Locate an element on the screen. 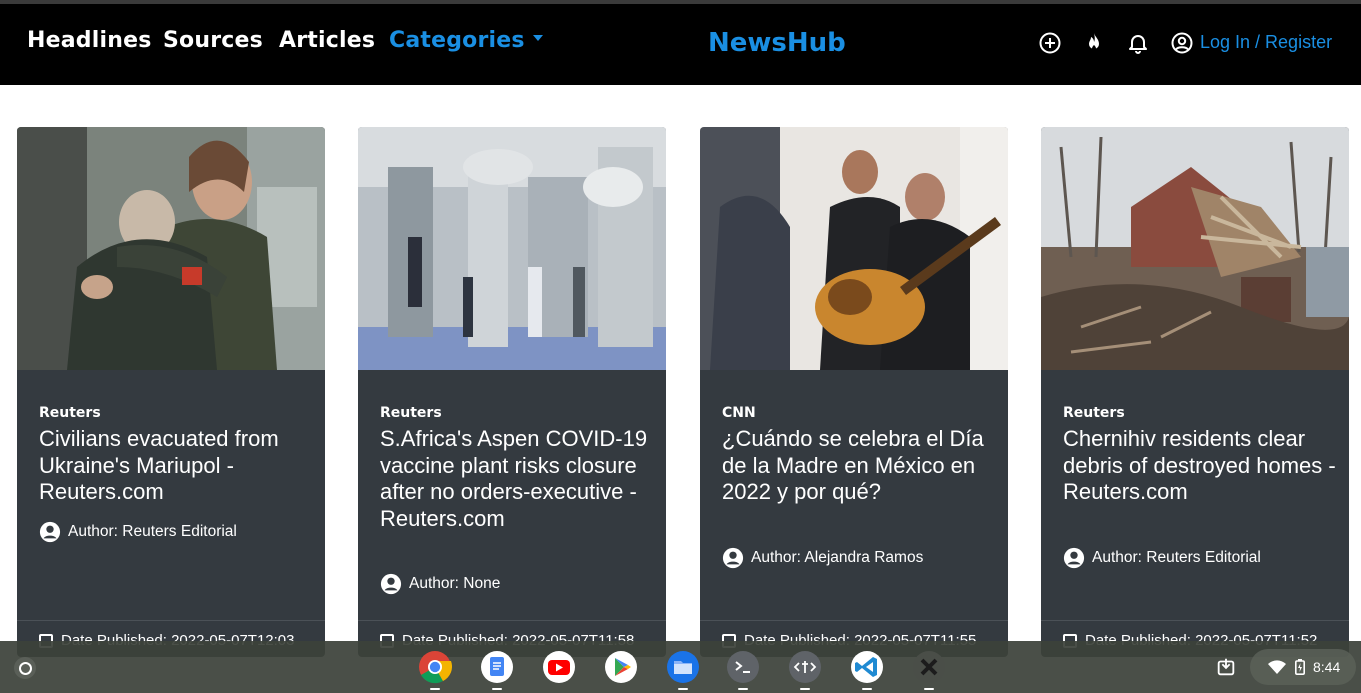 This screenshot has width=1361, height=693. article-author-text: Author: None is located at coordinates (455, 583).